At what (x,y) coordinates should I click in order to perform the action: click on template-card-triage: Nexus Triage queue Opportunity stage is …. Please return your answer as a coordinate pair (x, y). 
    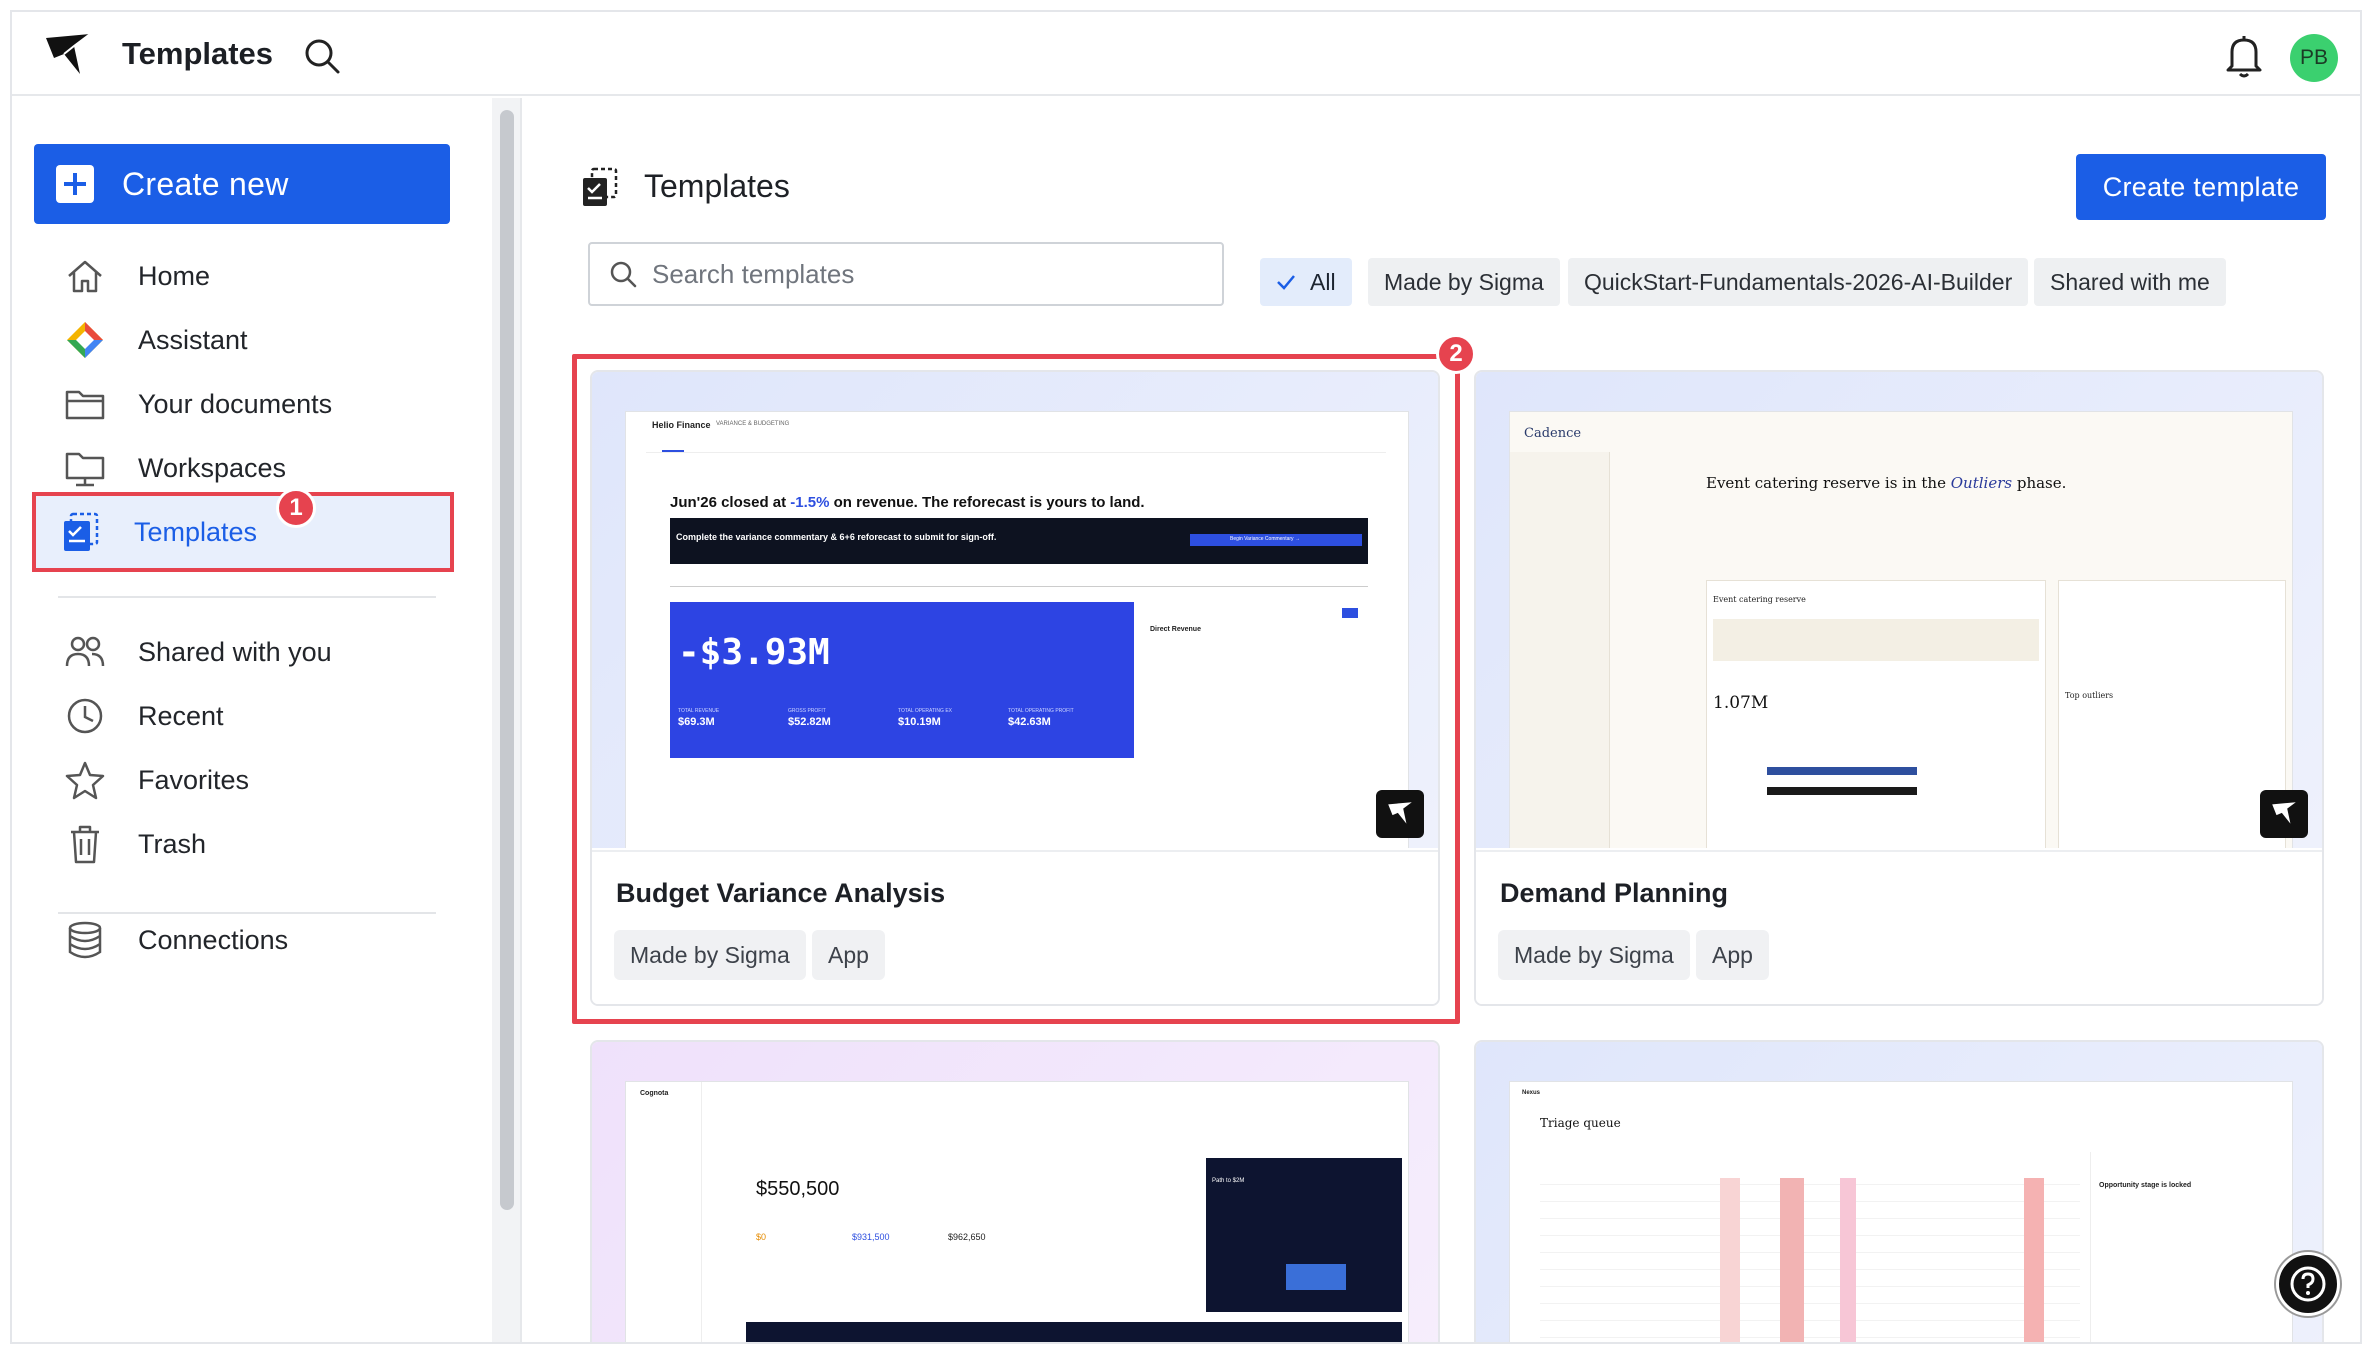
    Looking at the image, I should click on (1899, 1191).